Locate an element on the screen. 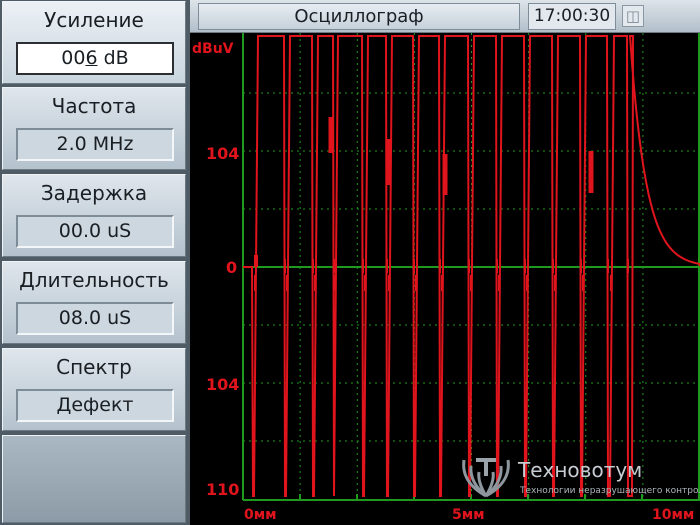 The width and height of the screenshot is (700, 525). gain-menu-item: Усиление 006 dB is located at coordinates (94, 42).